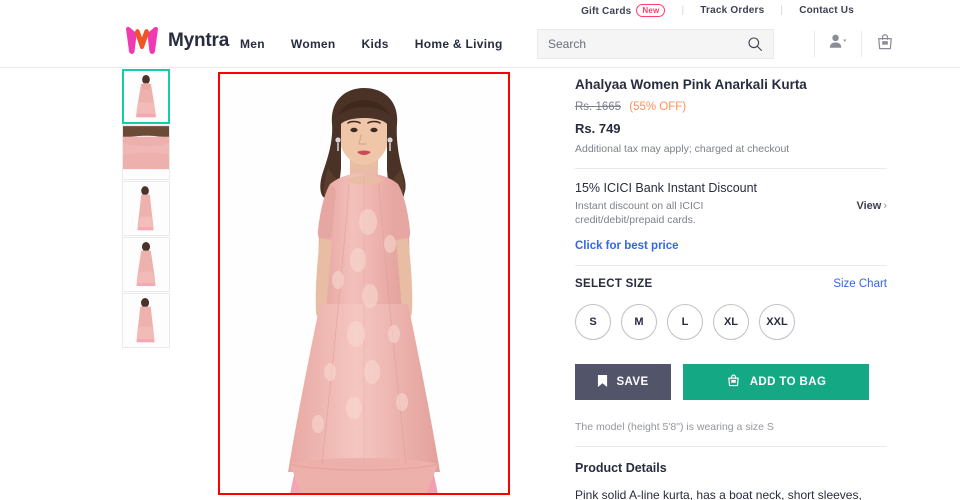 The width and height of the screenshot is (960, 500). I want to click on cta-row: SAVE ADD TO BAG, so click(731, 382).